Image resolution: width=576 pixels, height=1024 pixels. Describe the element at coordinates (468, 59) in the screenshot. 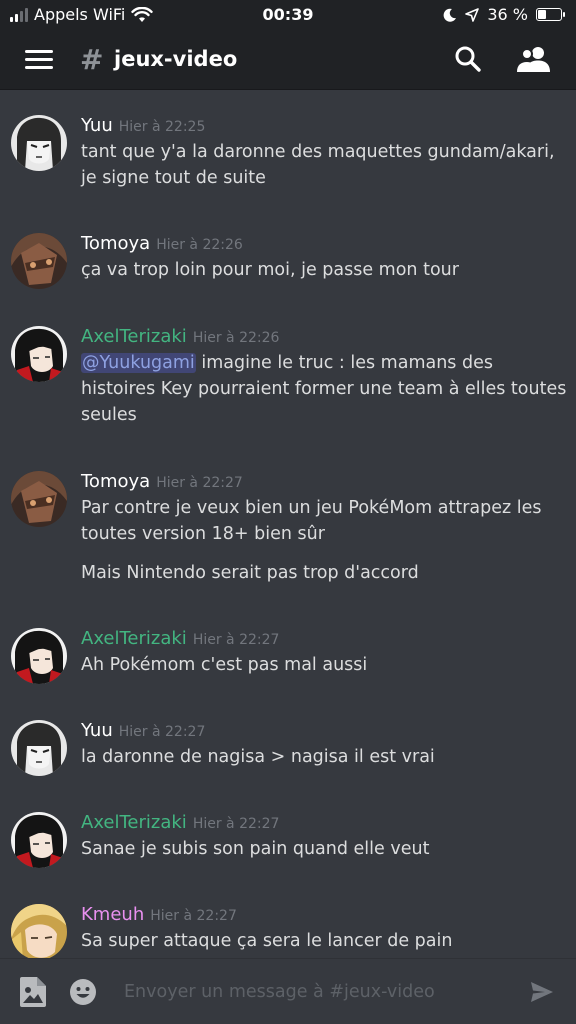

I see `search-icon` at that location.